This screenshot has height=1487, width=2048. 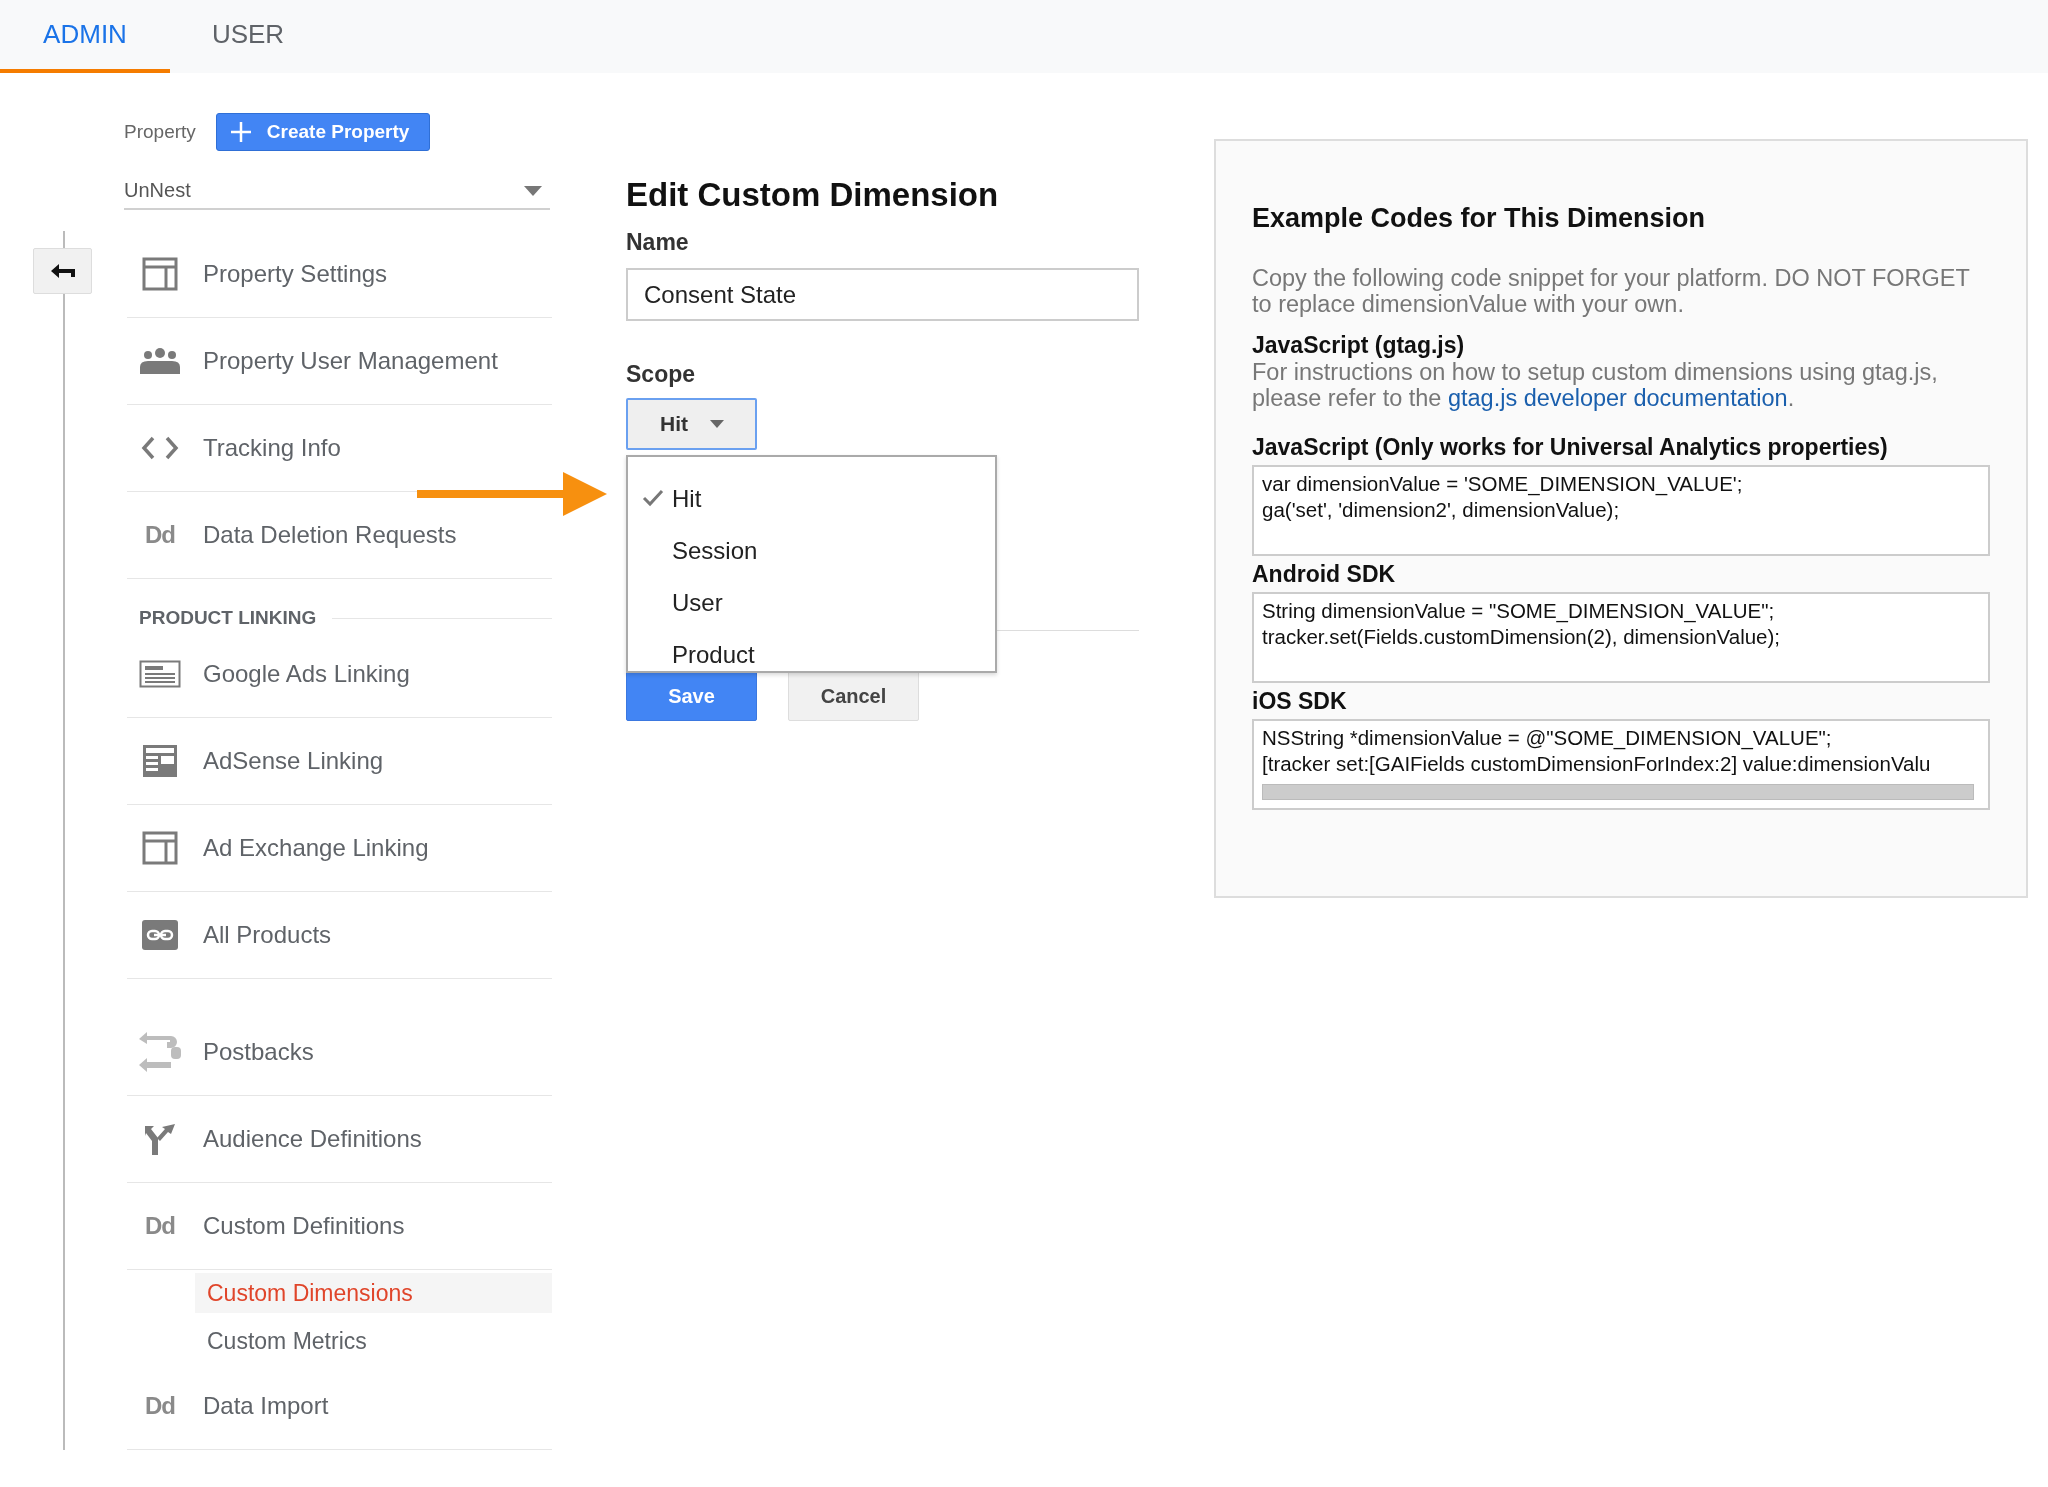 I want to click on scrollbar, so click(x=1618, y=792).